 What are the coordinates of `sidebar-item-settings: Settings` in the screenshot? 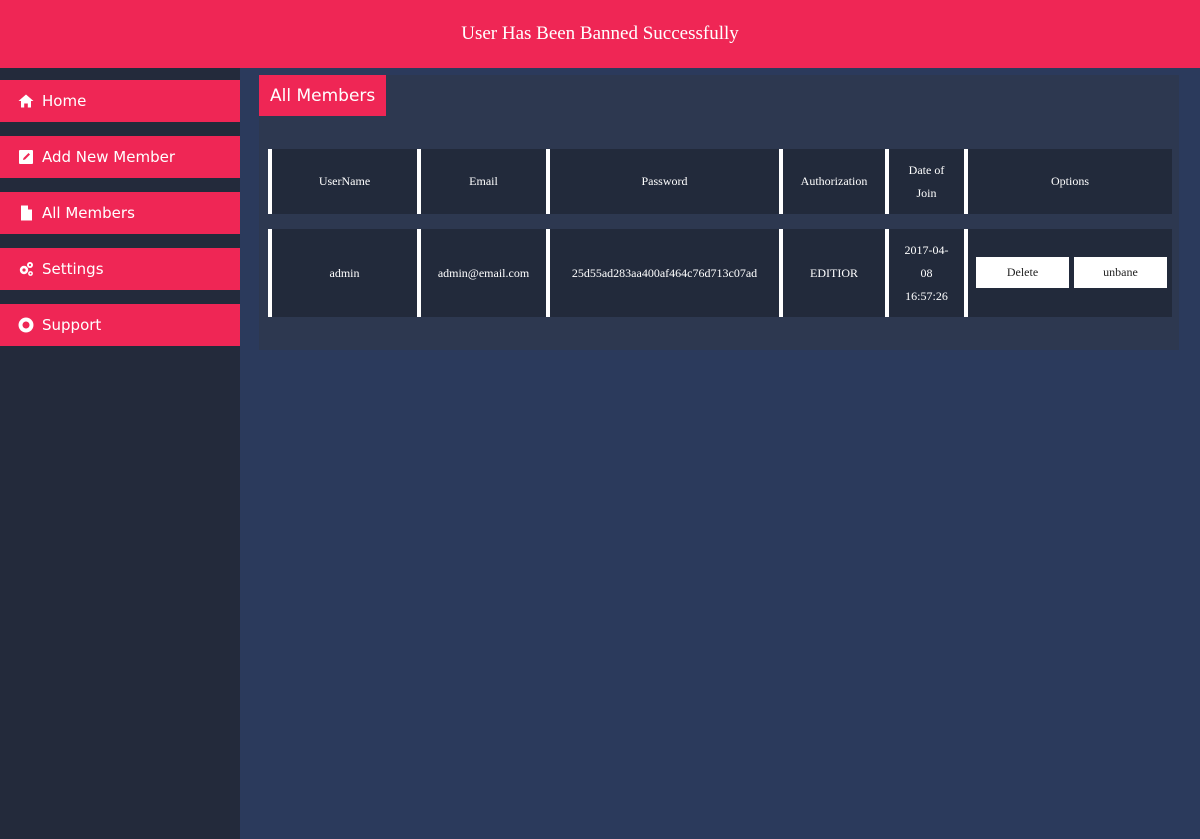 It's located at (120, 269).